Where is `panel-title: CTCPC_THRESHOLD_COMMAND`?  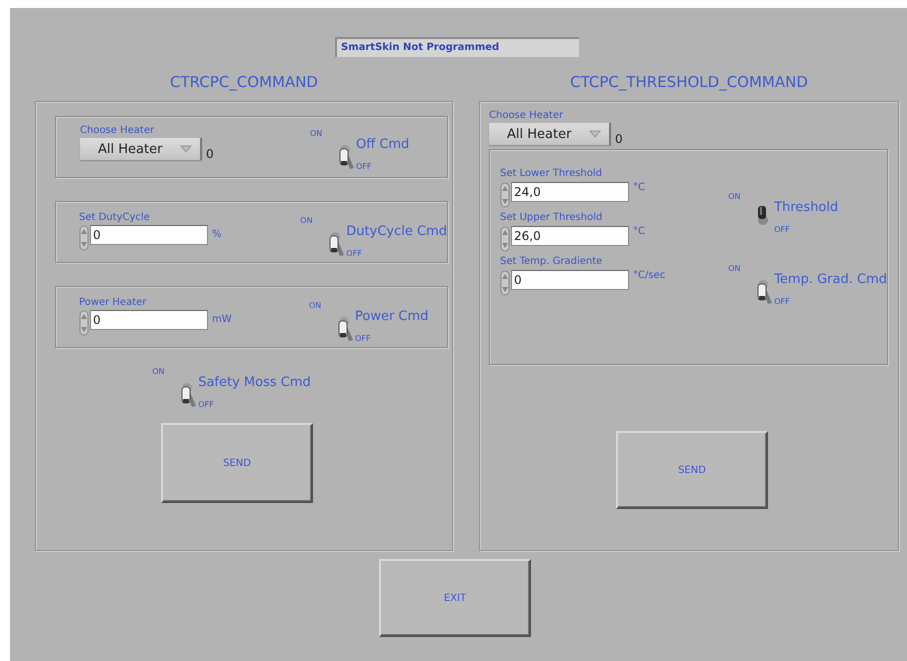
panel-title: CTCPC_THRESHOLD_COMMAND is located at coordinates (689, 83).